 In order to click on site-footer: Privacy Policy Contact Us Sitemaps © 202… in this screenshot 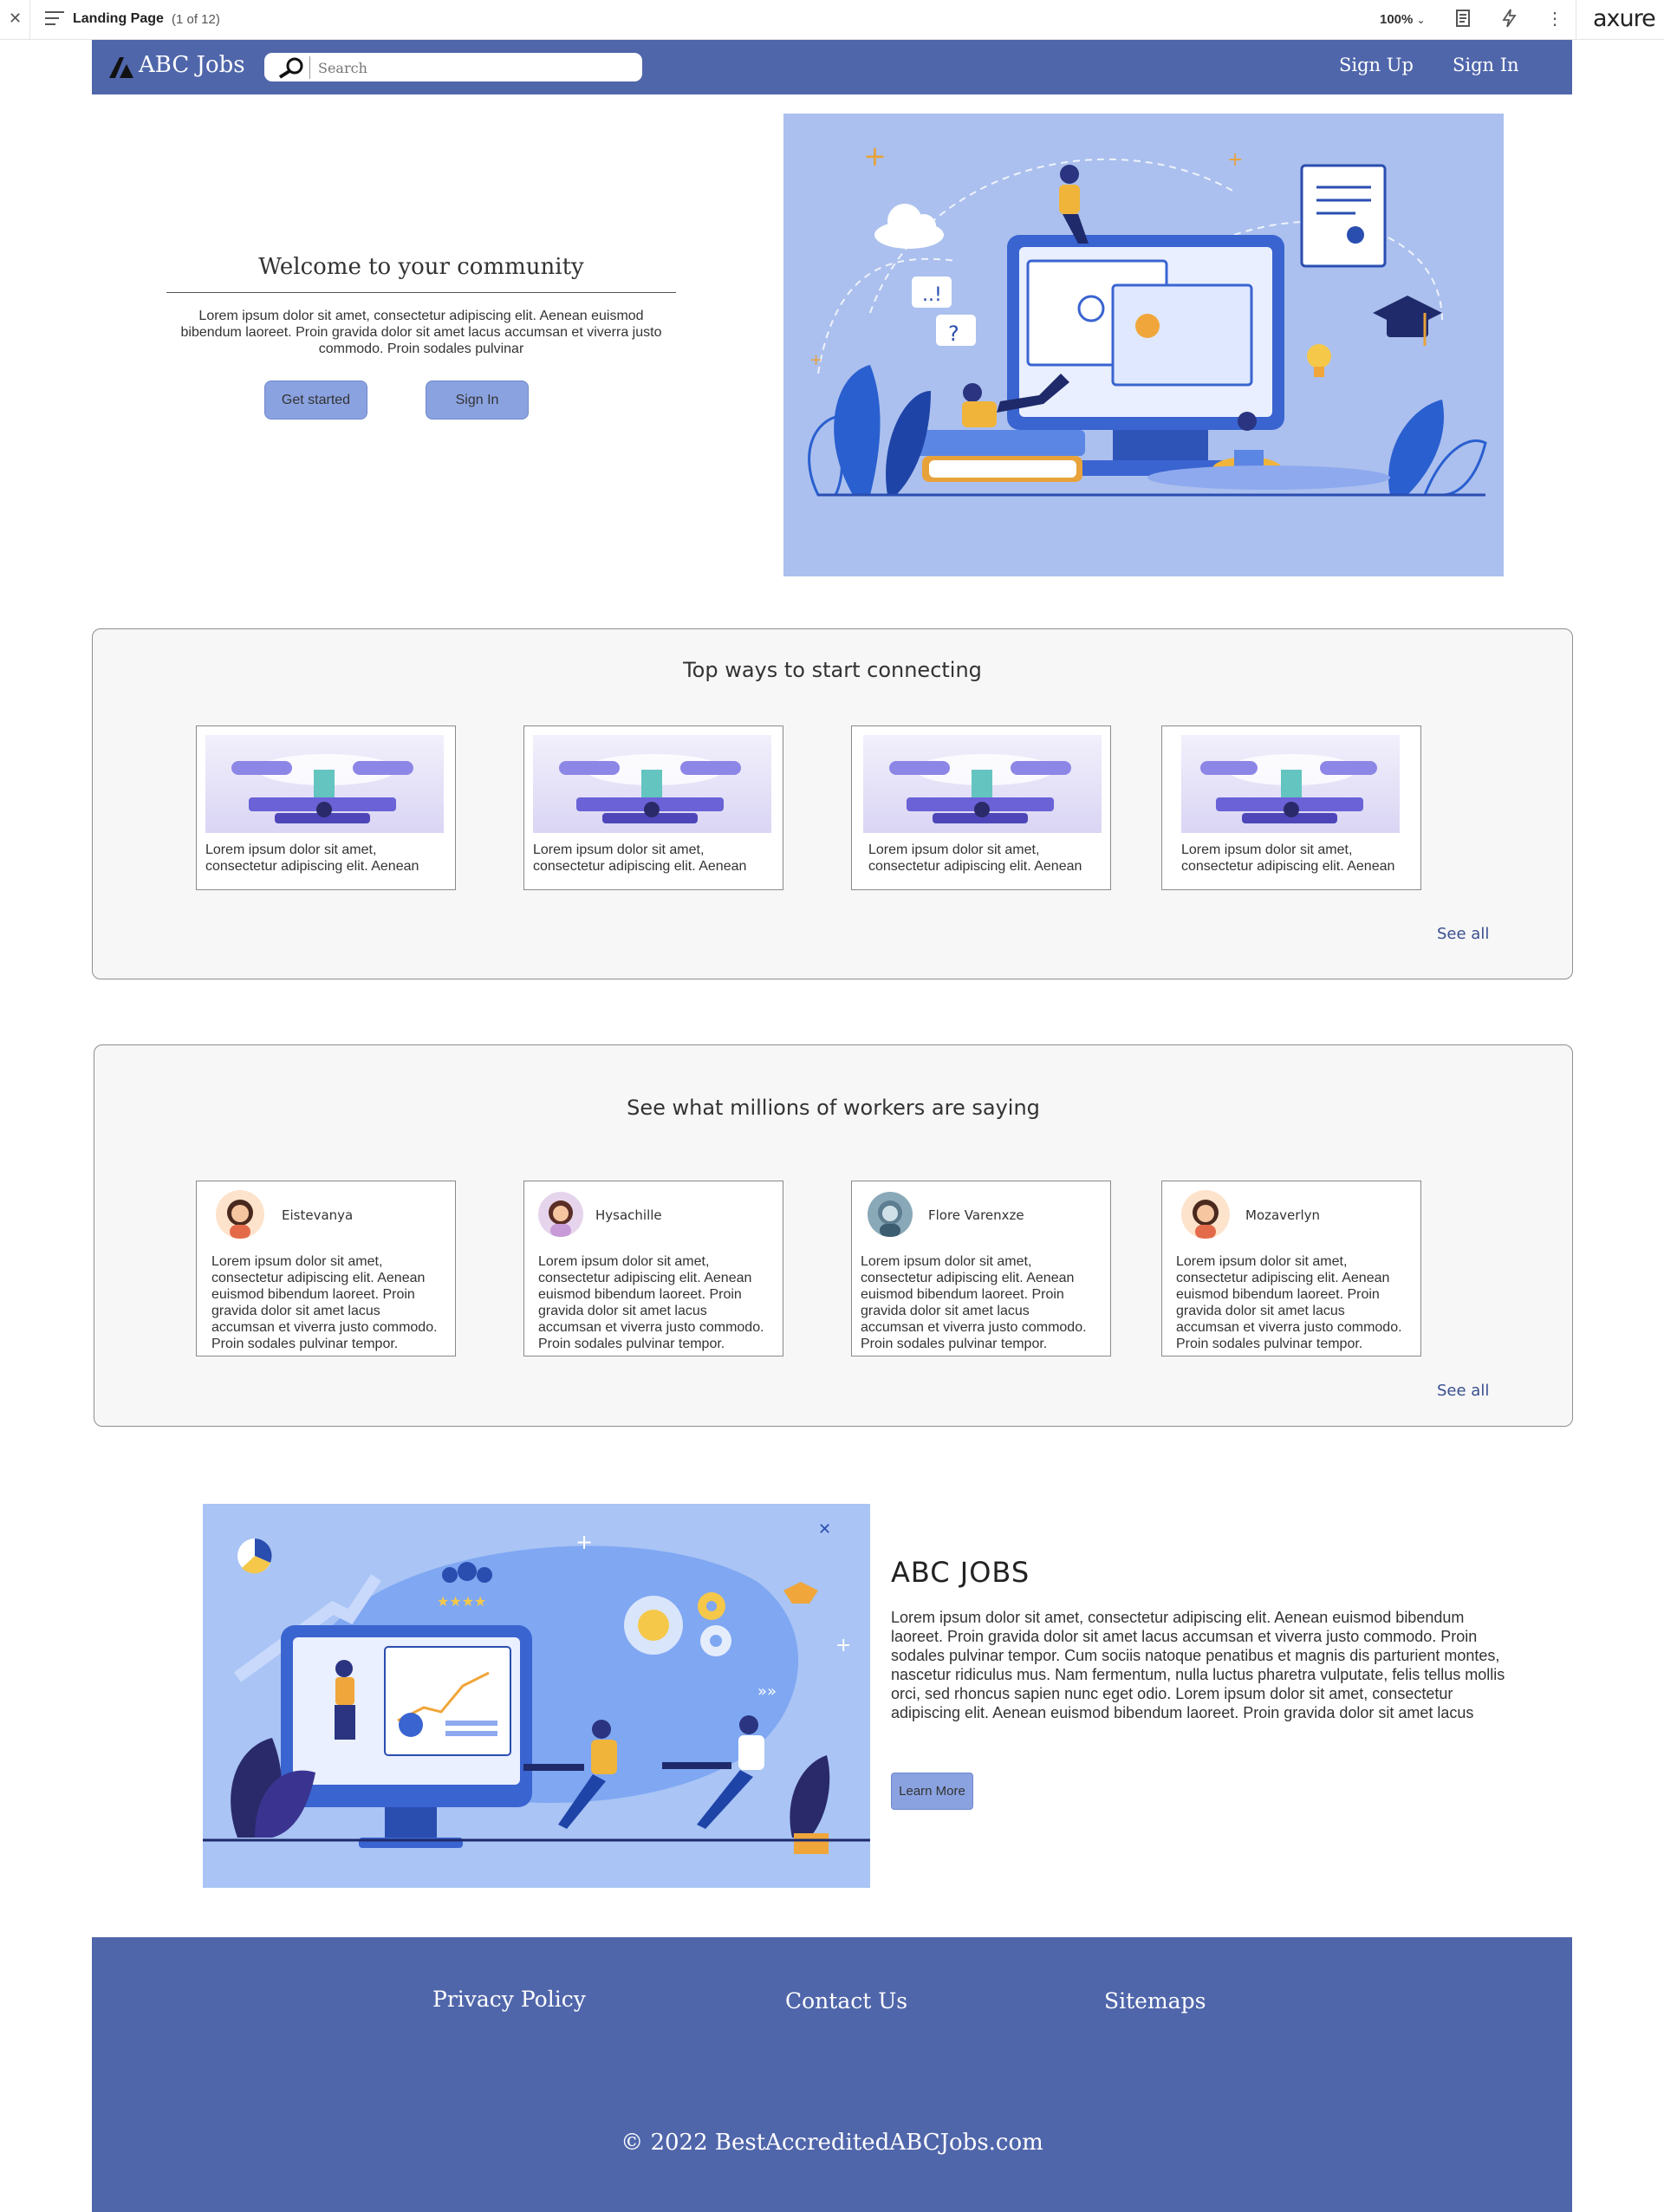, I will do `click(832, 2074)`.